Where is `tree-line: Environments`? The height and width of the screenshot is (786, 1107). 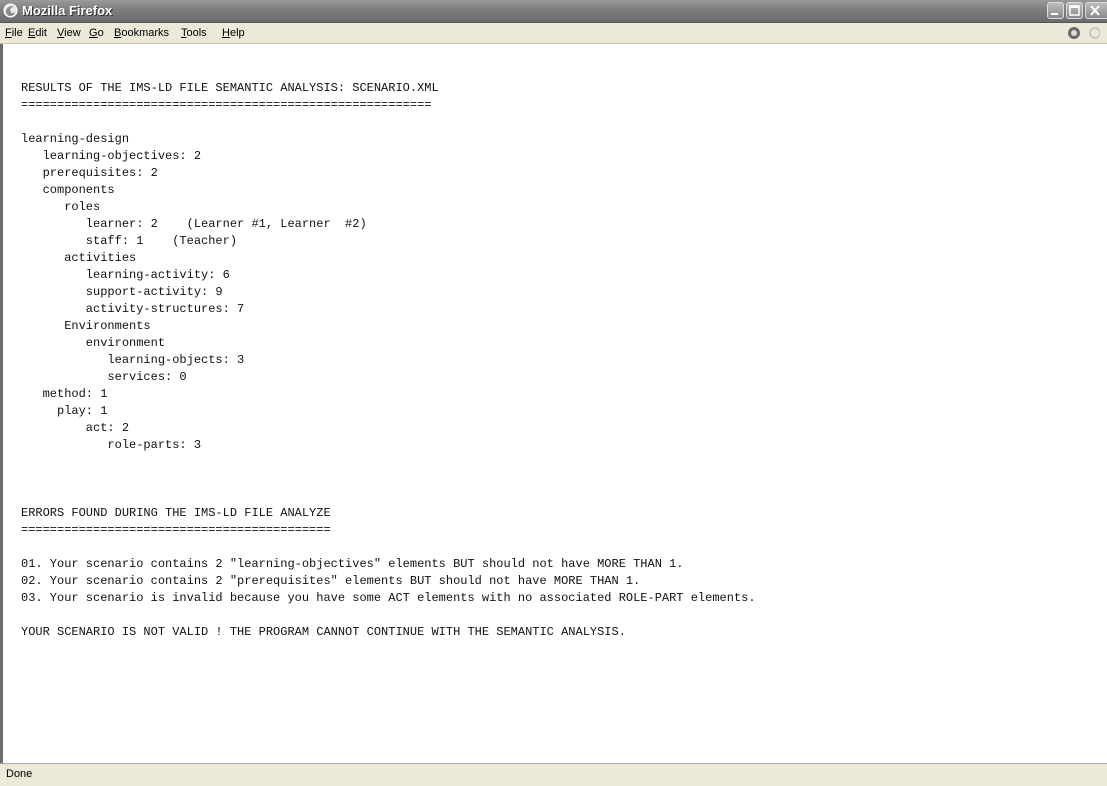 tree-line: Environments is located at coordinates (86, 326).